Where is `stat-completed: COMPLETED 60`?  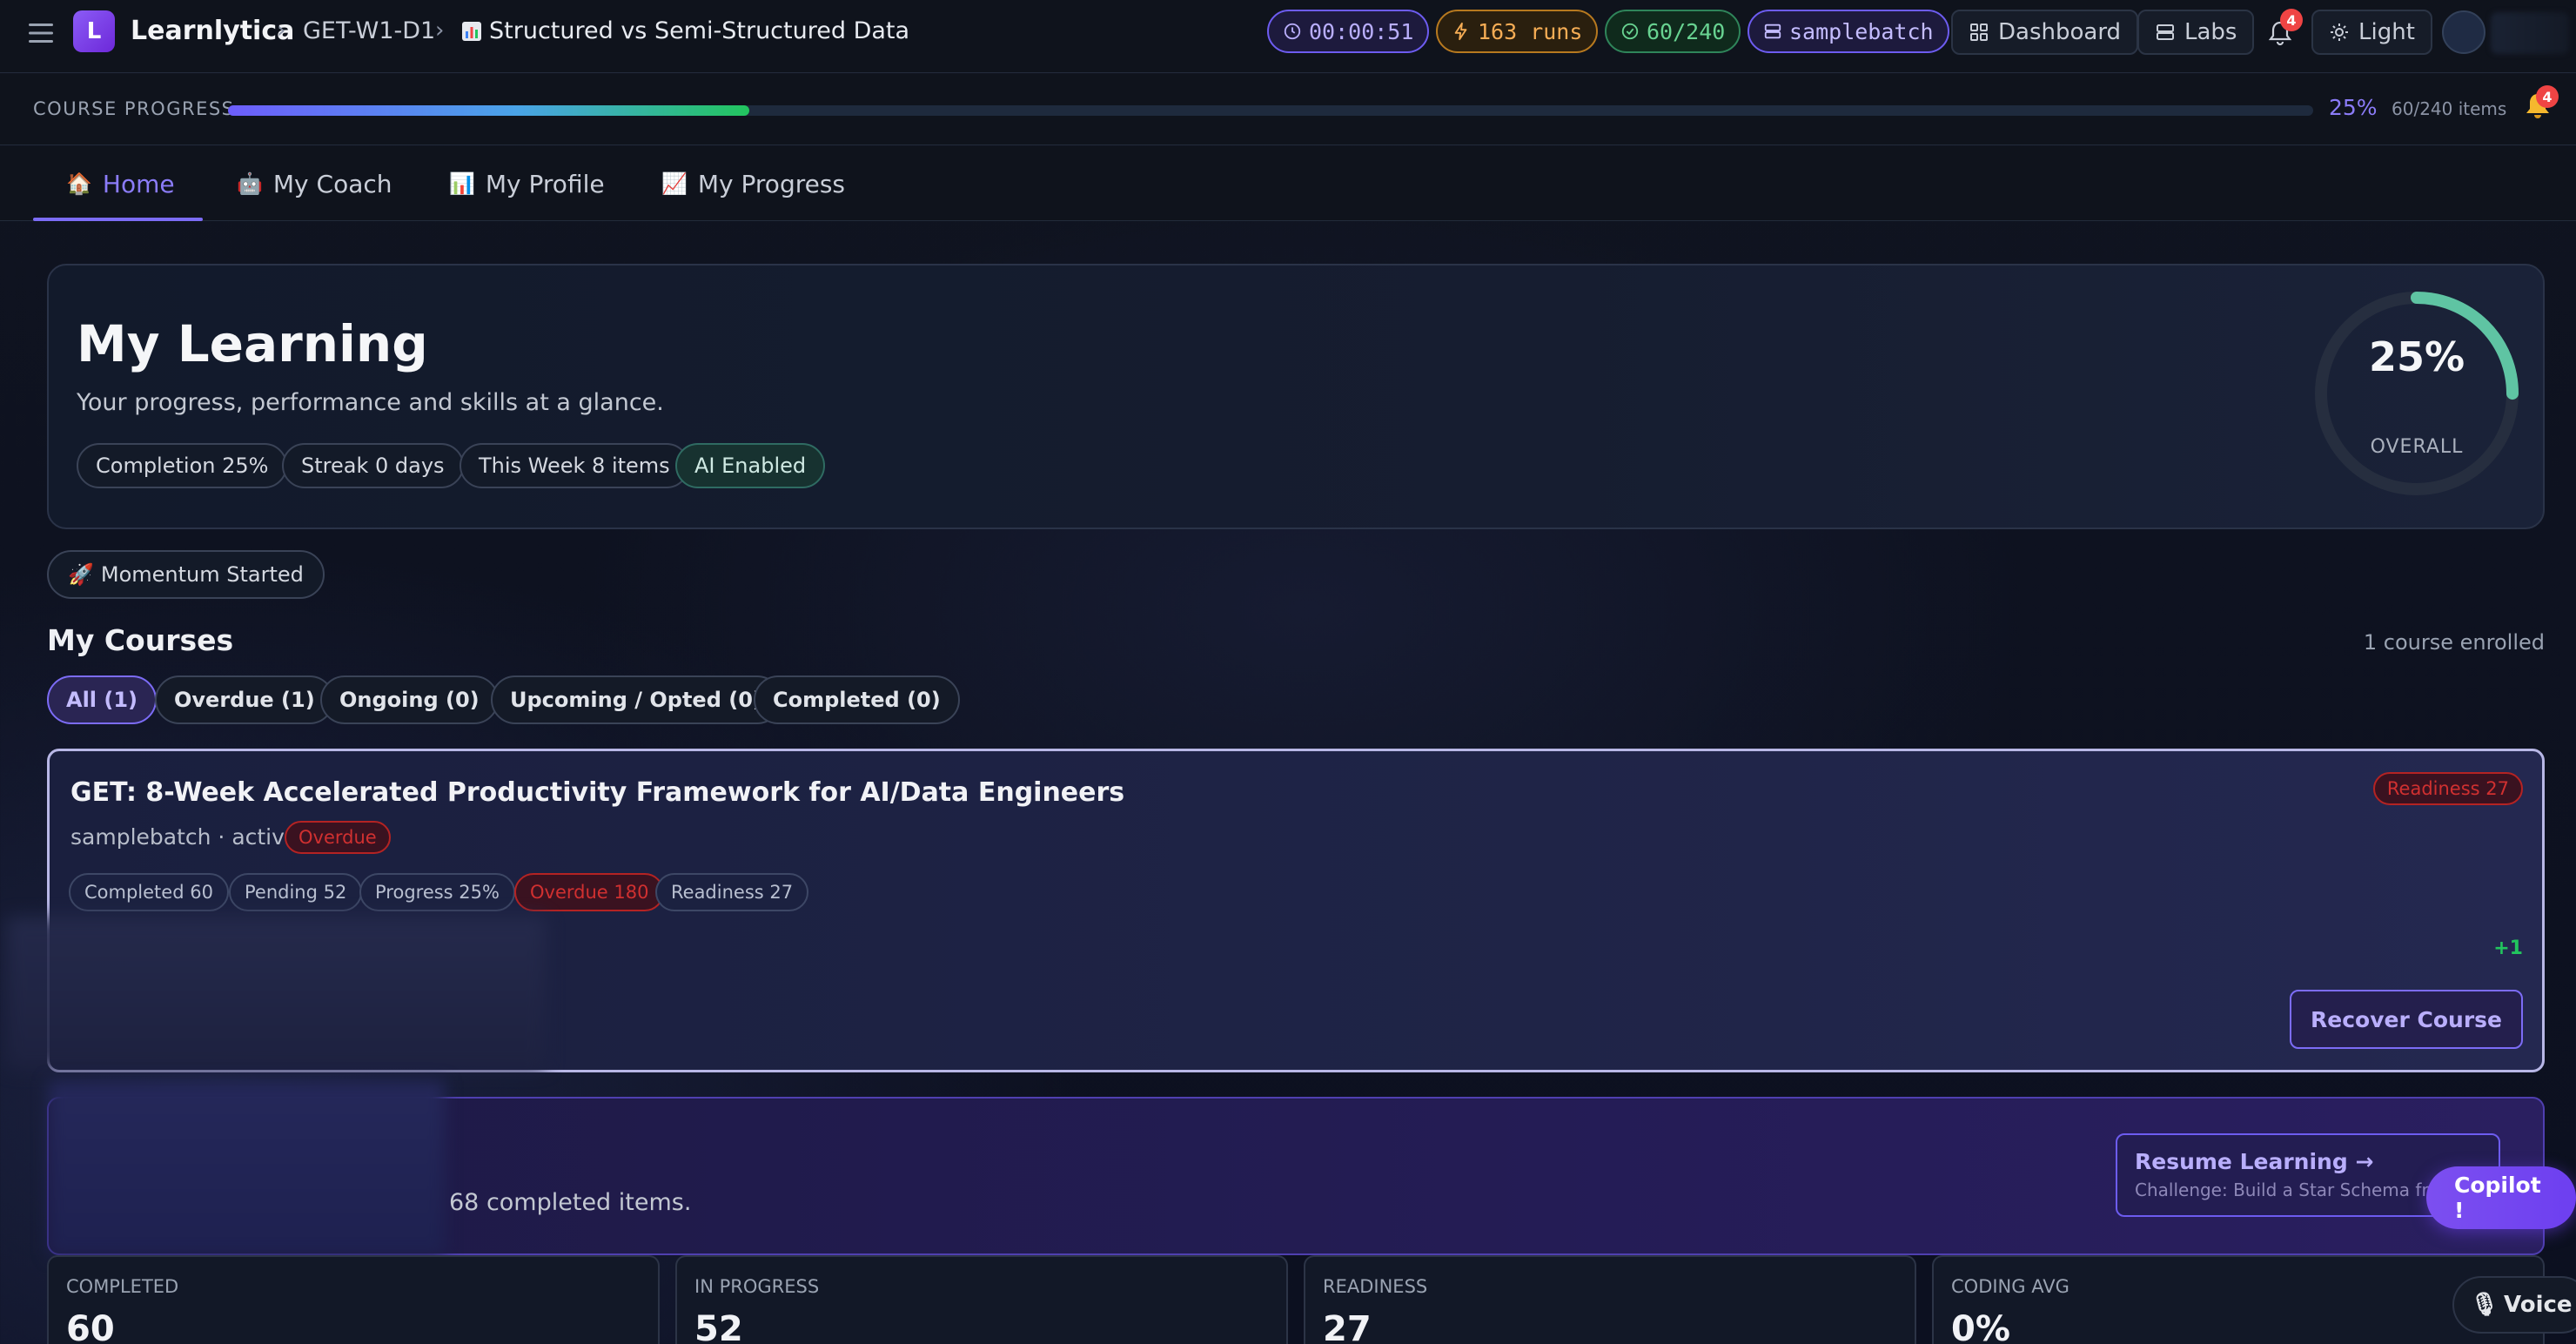
stat-completed: COMPLETED 60 is located at coordinates (353, 1299).